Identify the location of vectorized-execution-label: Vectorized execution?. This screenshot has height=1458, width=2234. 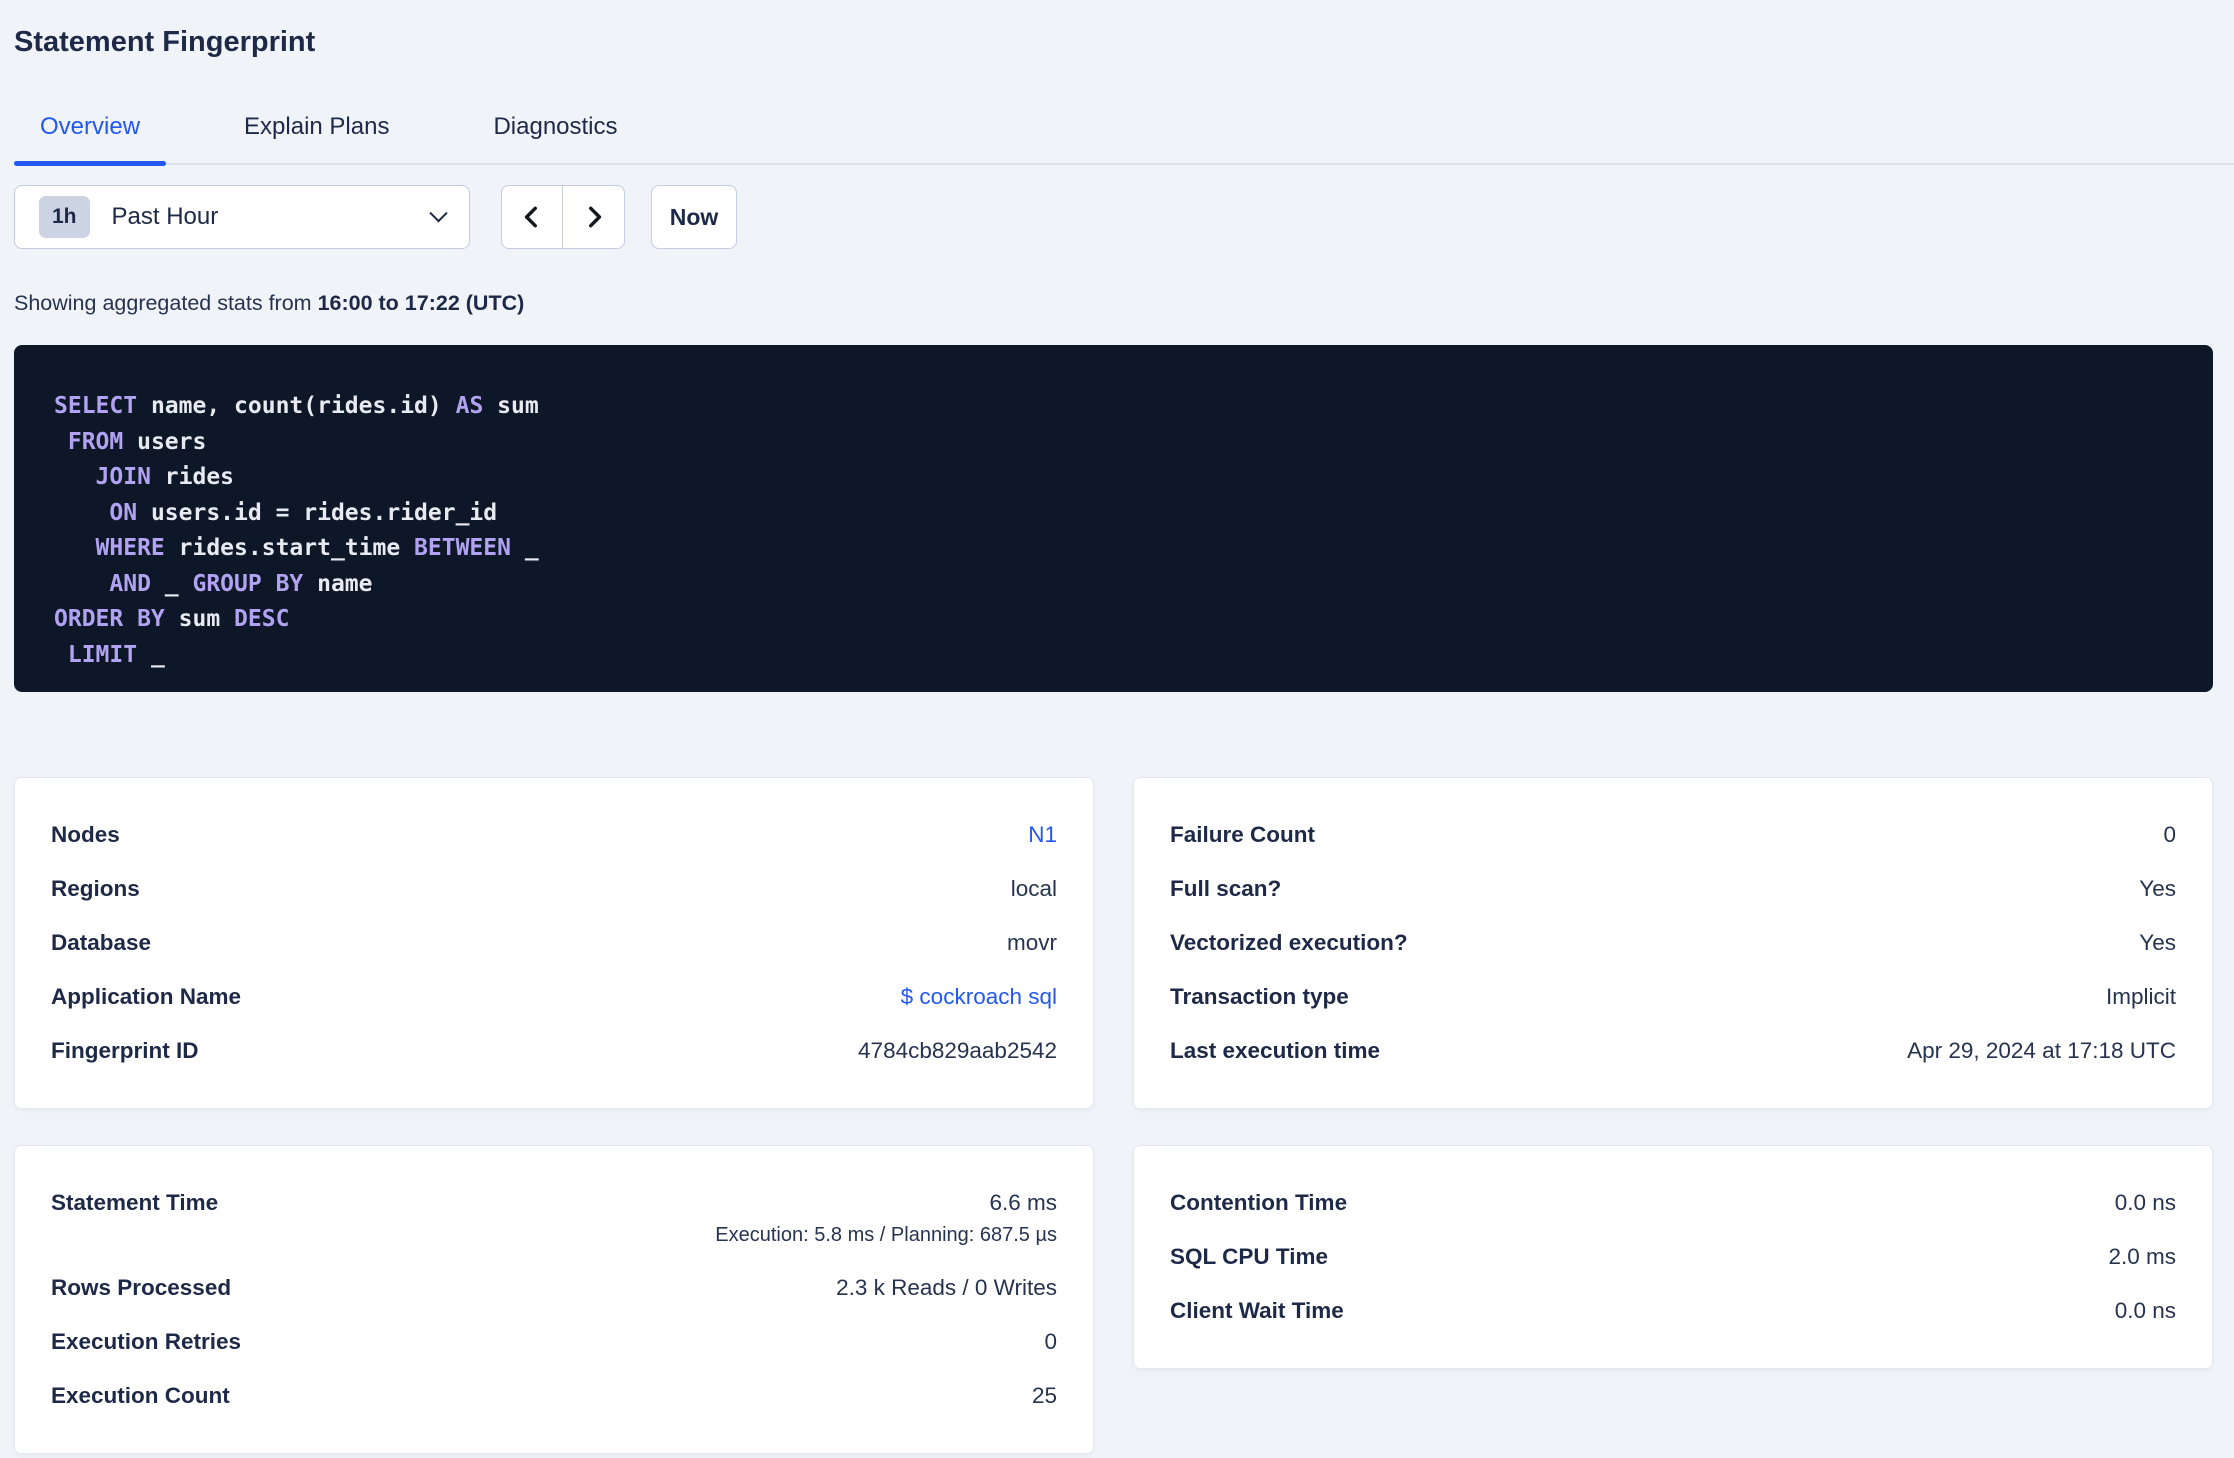
(1289, 942).